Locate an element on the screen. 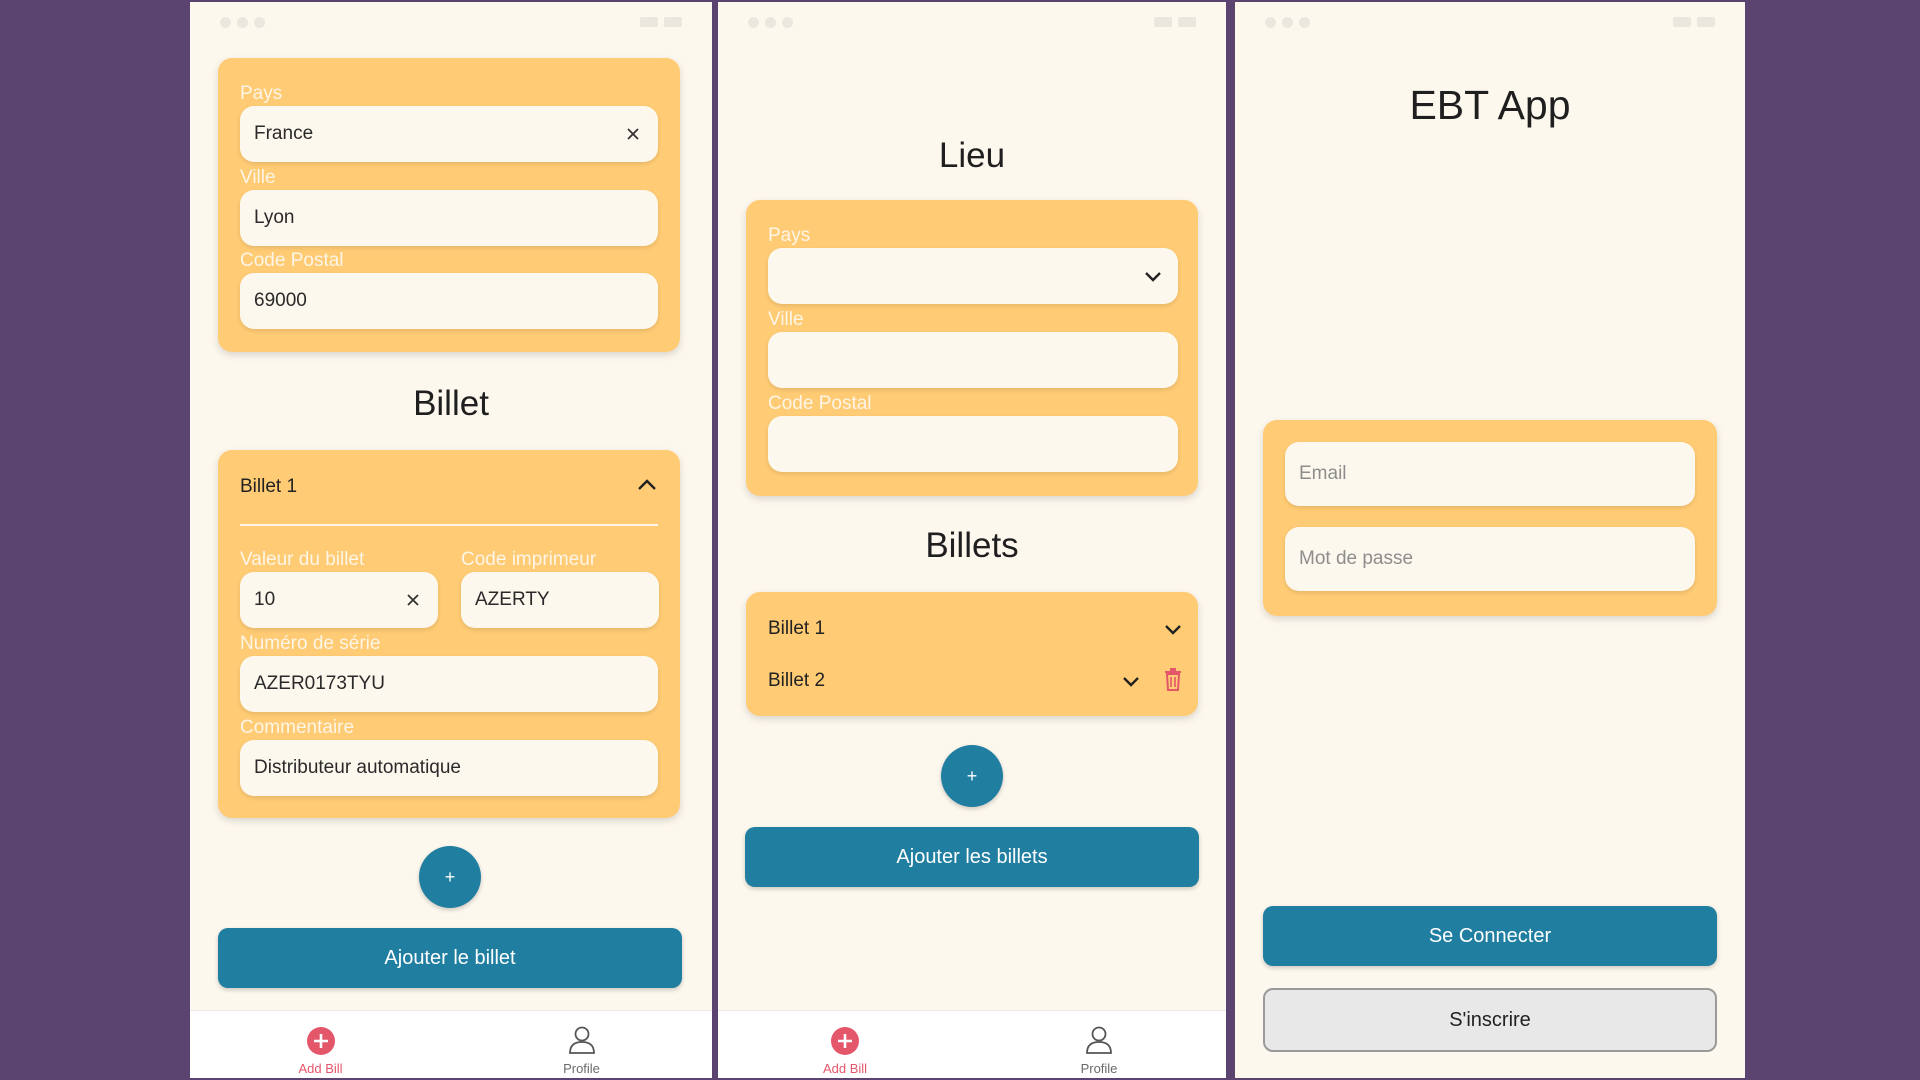  billet-section-title: Billet is located at coordinates (451, 403).